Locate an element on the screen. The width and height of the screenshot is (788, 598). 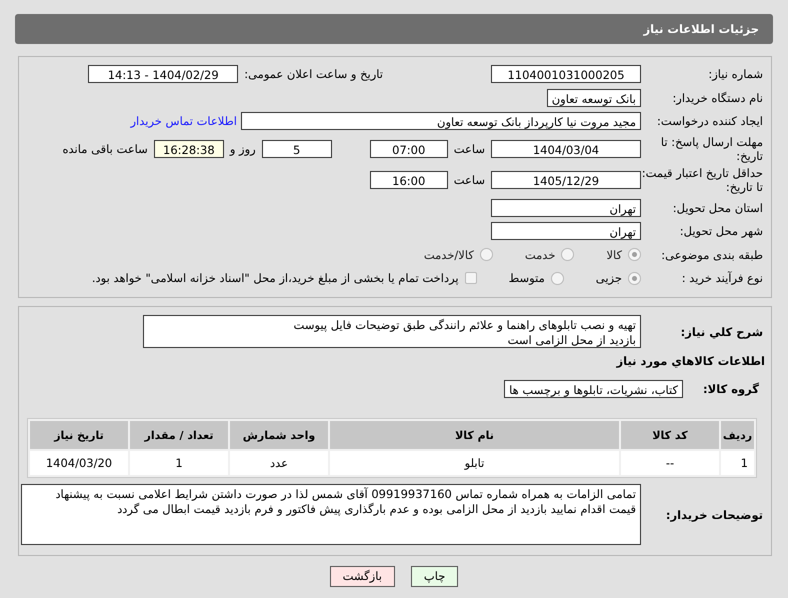
field-label: مهلت ارسال پاسخ: تا تاریخ: is located at coordinates (712, 148).